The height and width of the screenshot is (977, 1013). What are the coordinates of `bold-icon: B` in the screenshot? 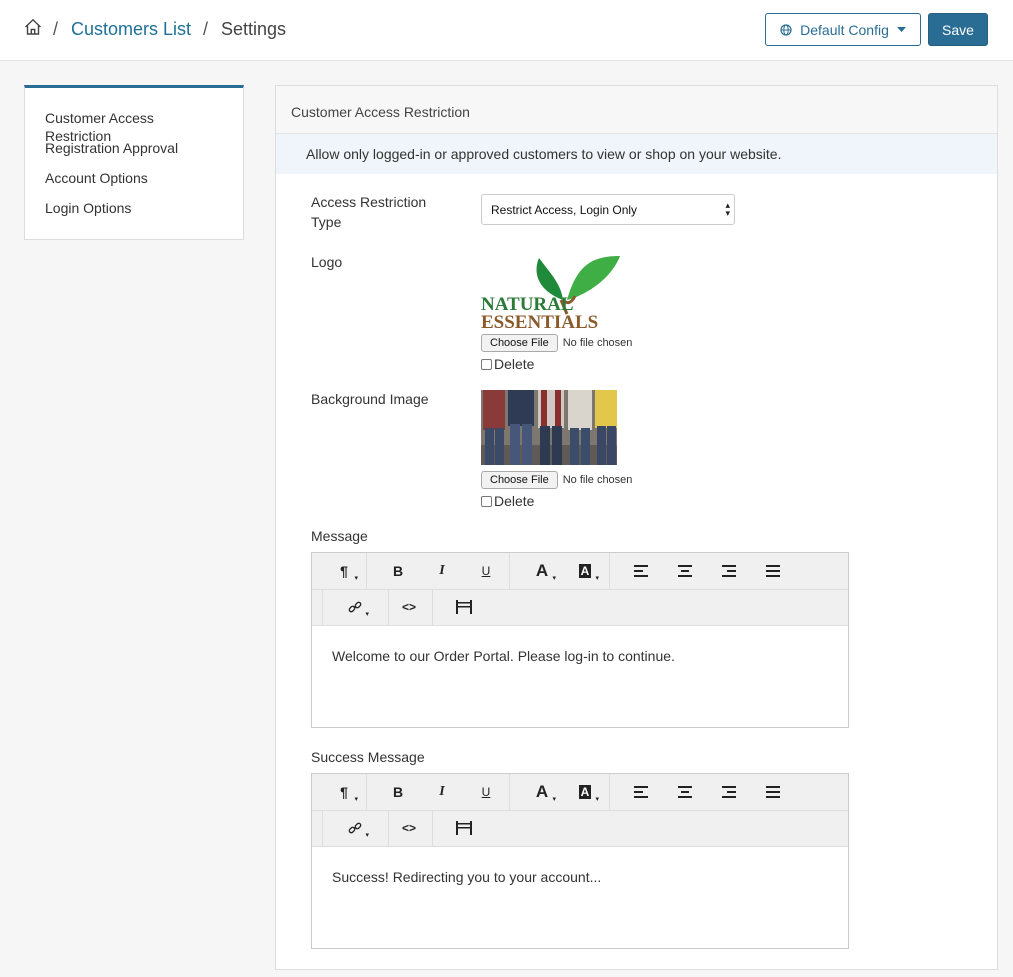 It's located at (398, 571).